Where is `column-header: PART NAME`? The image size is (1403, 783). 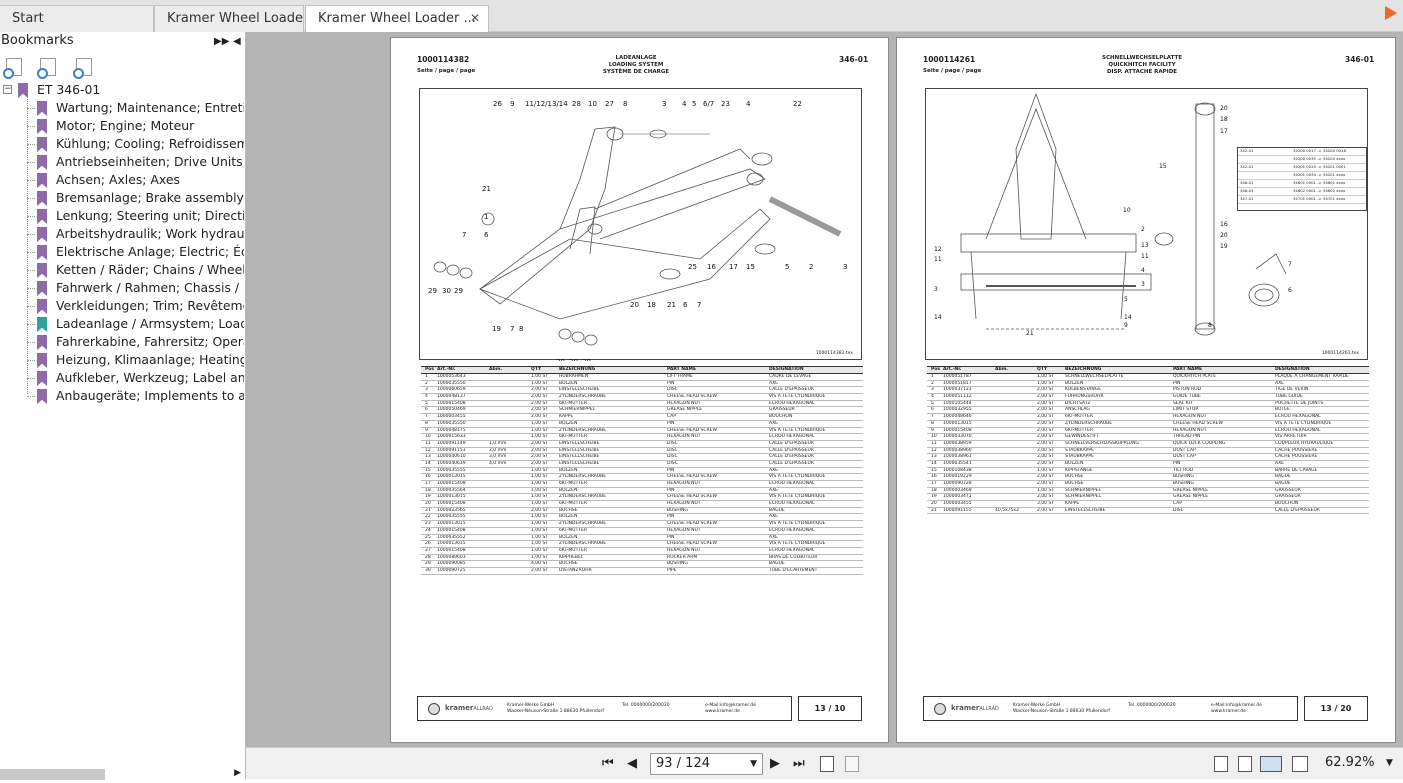
column-header: PART NAME is located at coordinates (1188, 369).